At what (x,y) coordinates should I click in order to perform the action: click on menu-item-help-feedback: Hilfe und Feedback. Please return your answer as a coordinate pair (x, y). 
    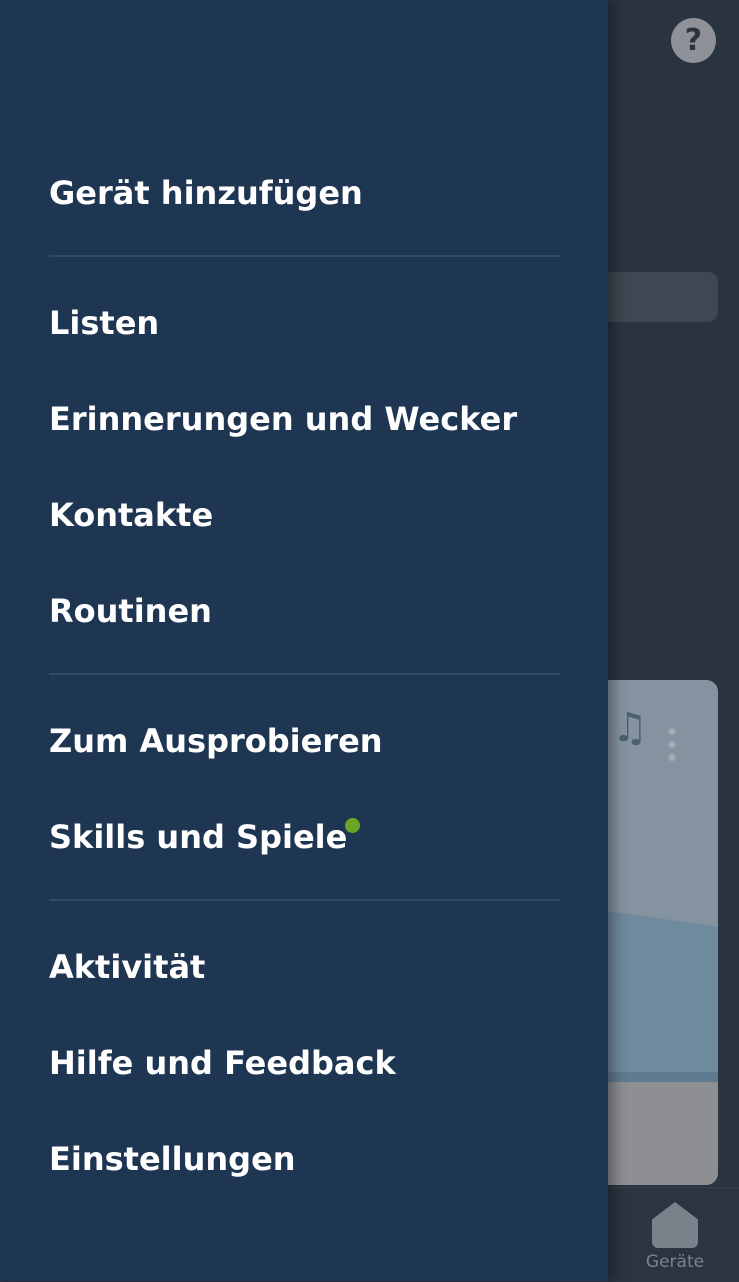
    Looking at the image, I should click on (222, 1063).